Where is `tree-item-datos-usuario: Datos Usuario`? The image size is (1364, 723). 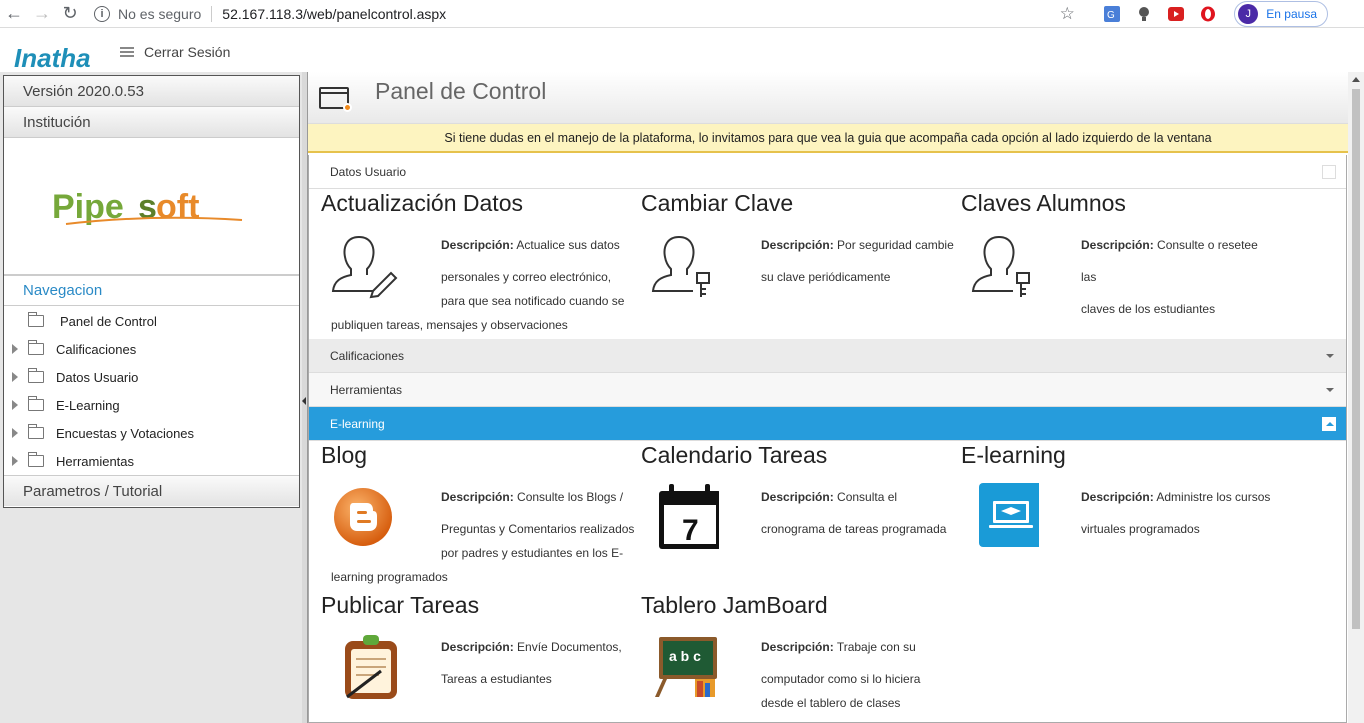
tree-item-datos-usuario: Datos Usuario is located at coordinates (151, 377).